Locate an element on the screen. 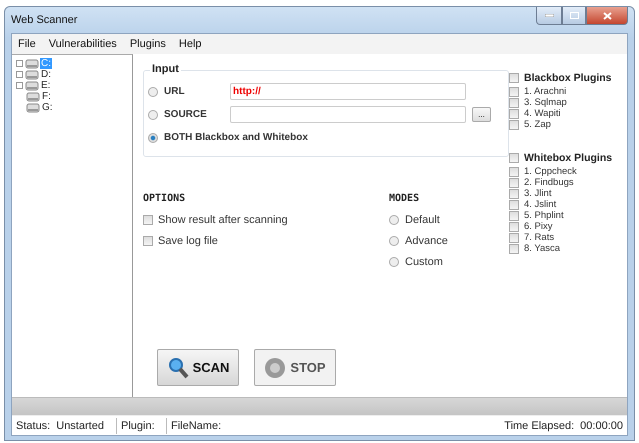  stop-icon is located at coordinates (275, 367).